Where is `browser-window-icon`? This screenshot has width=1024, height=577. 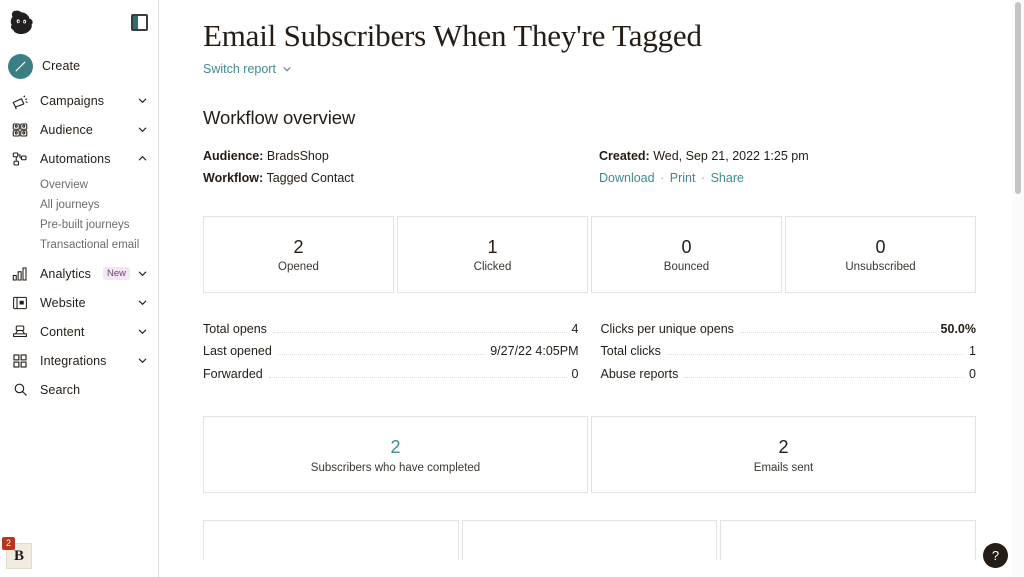 browser-window-icon is located at coordinates (20, 303).